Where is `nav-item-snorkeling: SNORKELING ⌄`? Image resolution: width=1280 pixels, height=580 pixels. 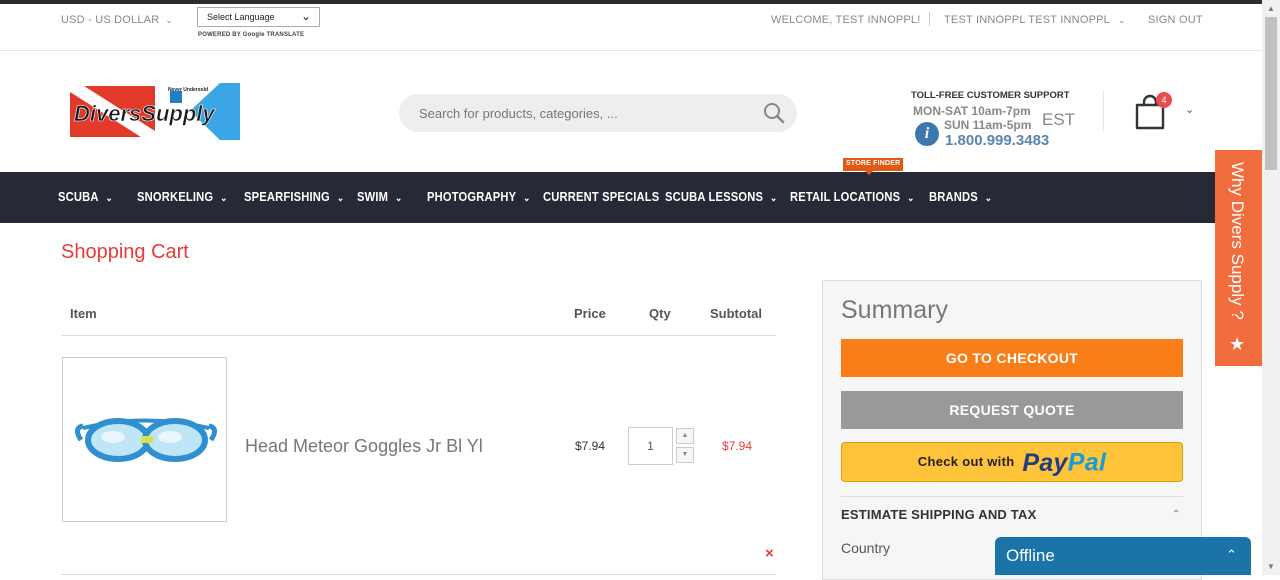
nav-item-snorkeling: SNORKELING ⌄ is located at coordinates (182, 196).